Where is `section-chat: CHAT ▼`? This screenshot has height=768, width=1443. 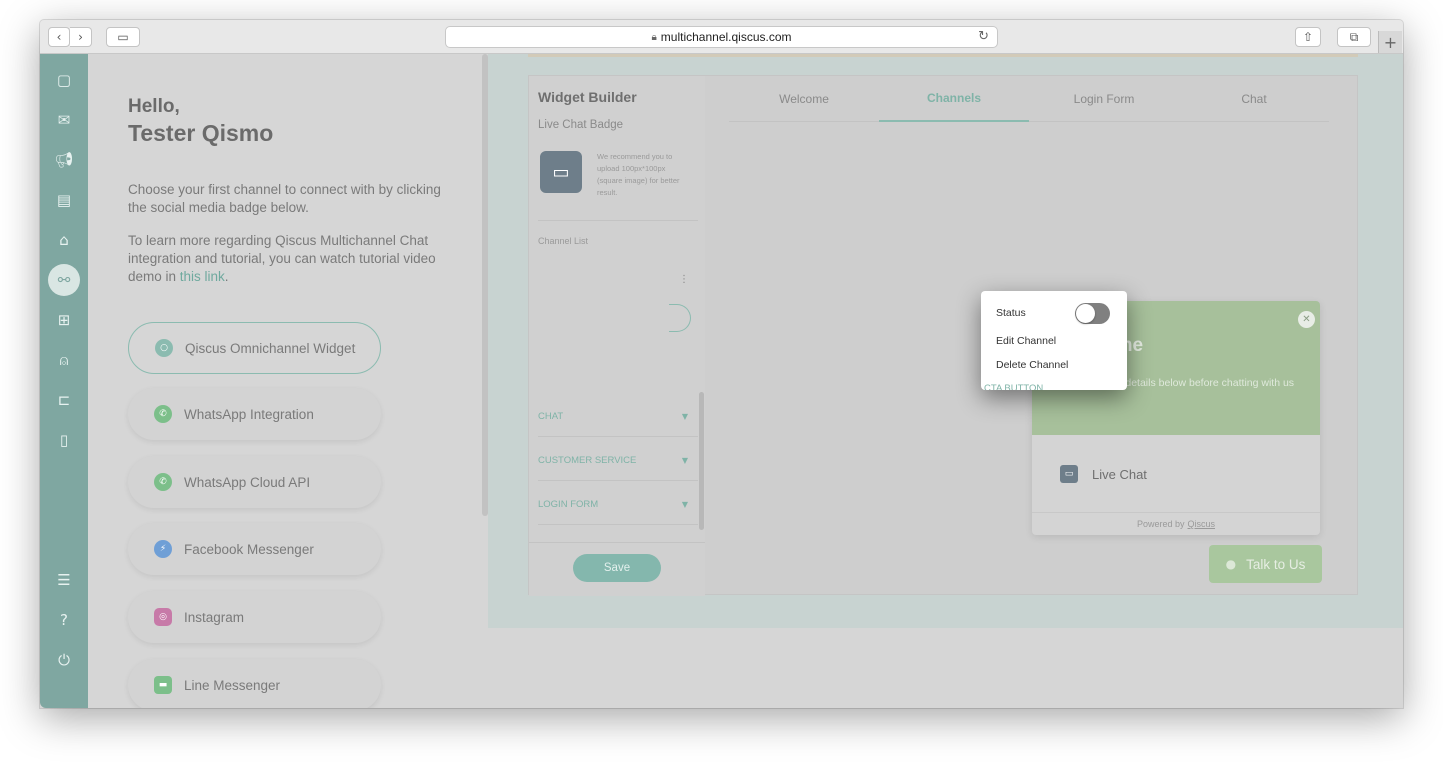
section-chat: CHAT ▼ is located at coordinates (613, 416).